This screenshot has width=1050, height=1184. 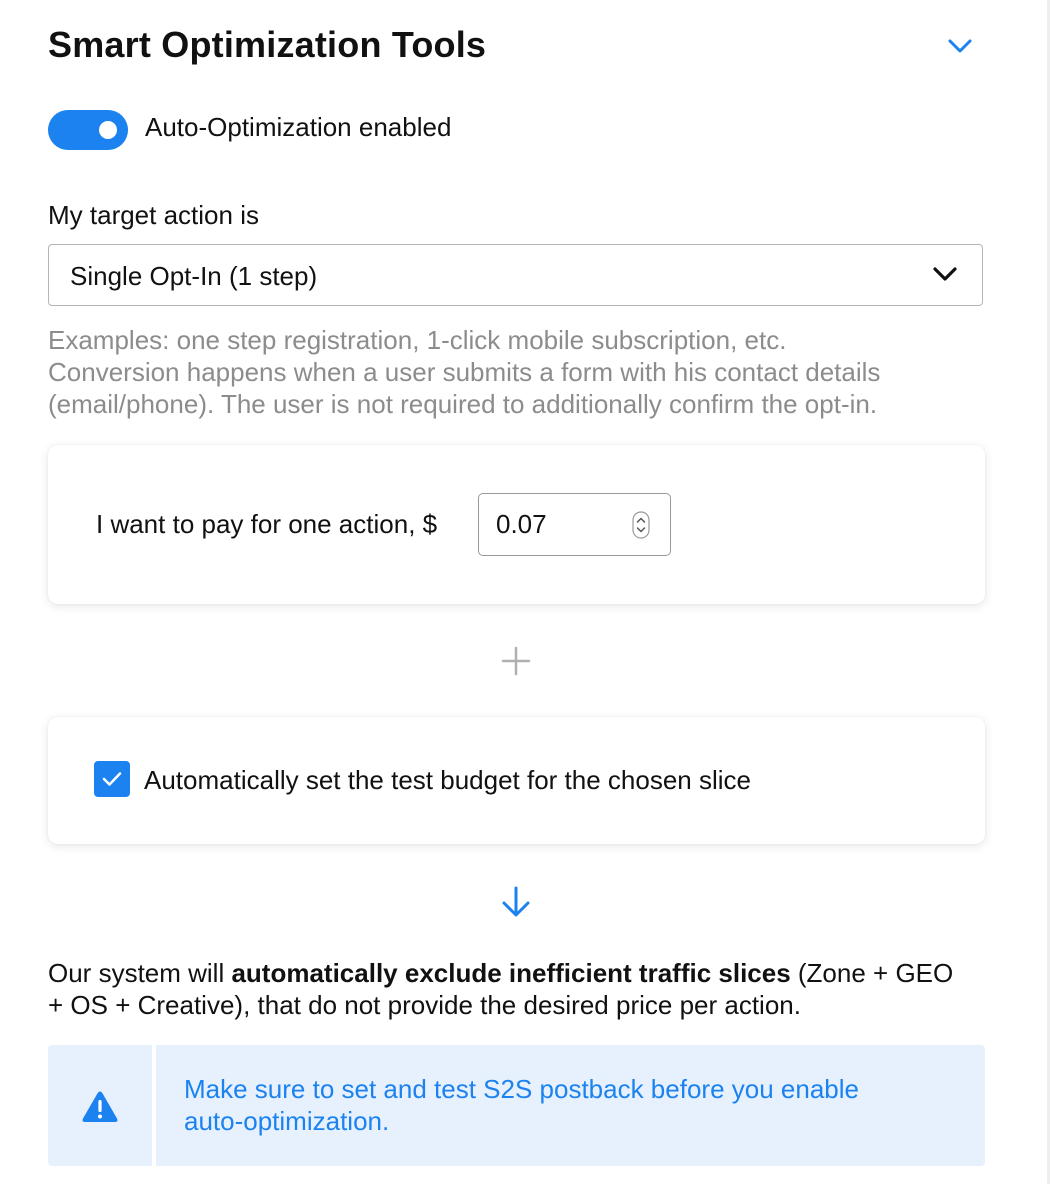 I want to click on alert-divider, so click(x=154, y=1105).